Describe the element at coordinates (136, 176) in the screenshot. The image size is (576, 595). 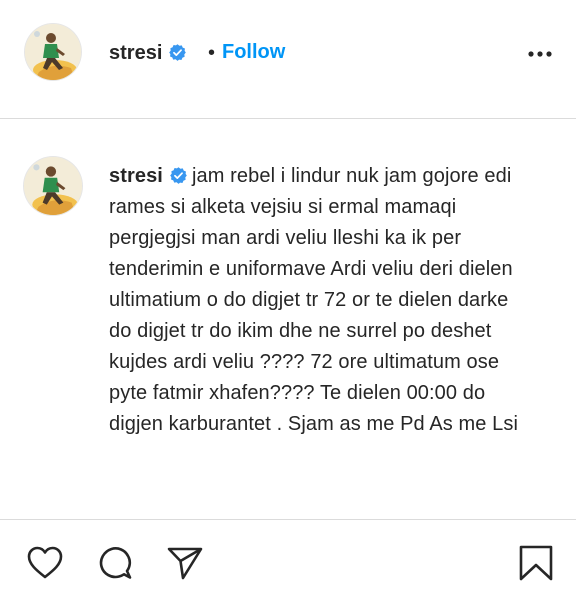
I see `caption-username: stresi` at that location.